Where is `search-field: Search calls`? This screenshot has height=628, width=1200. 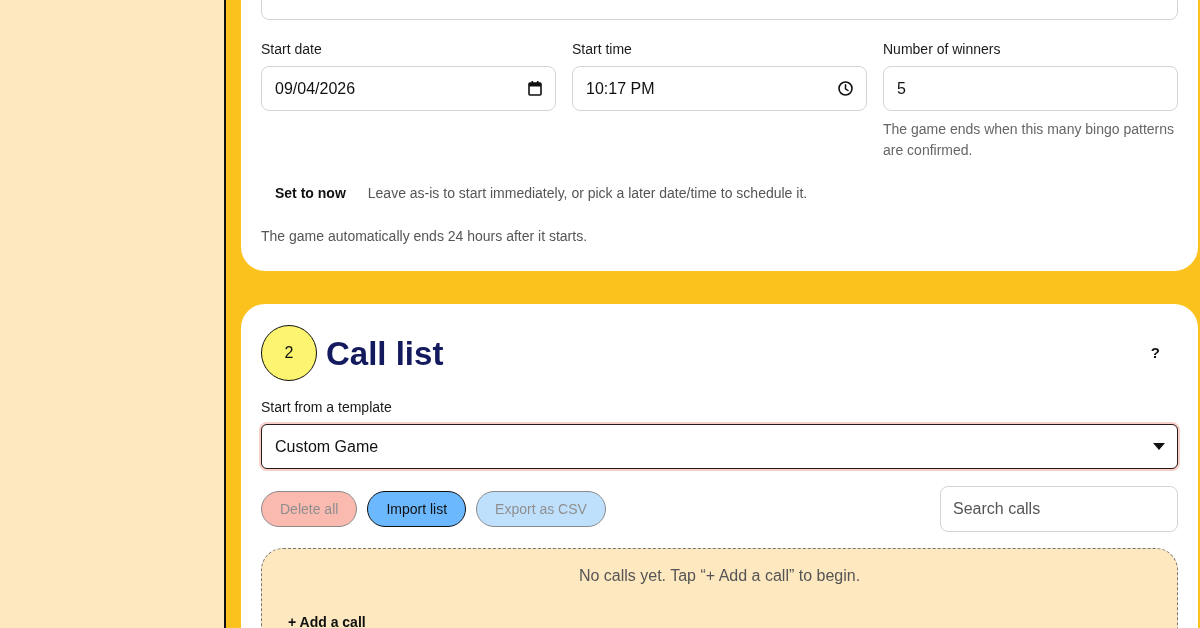
search-field: Search calls is located at coordinates (1059, 509).